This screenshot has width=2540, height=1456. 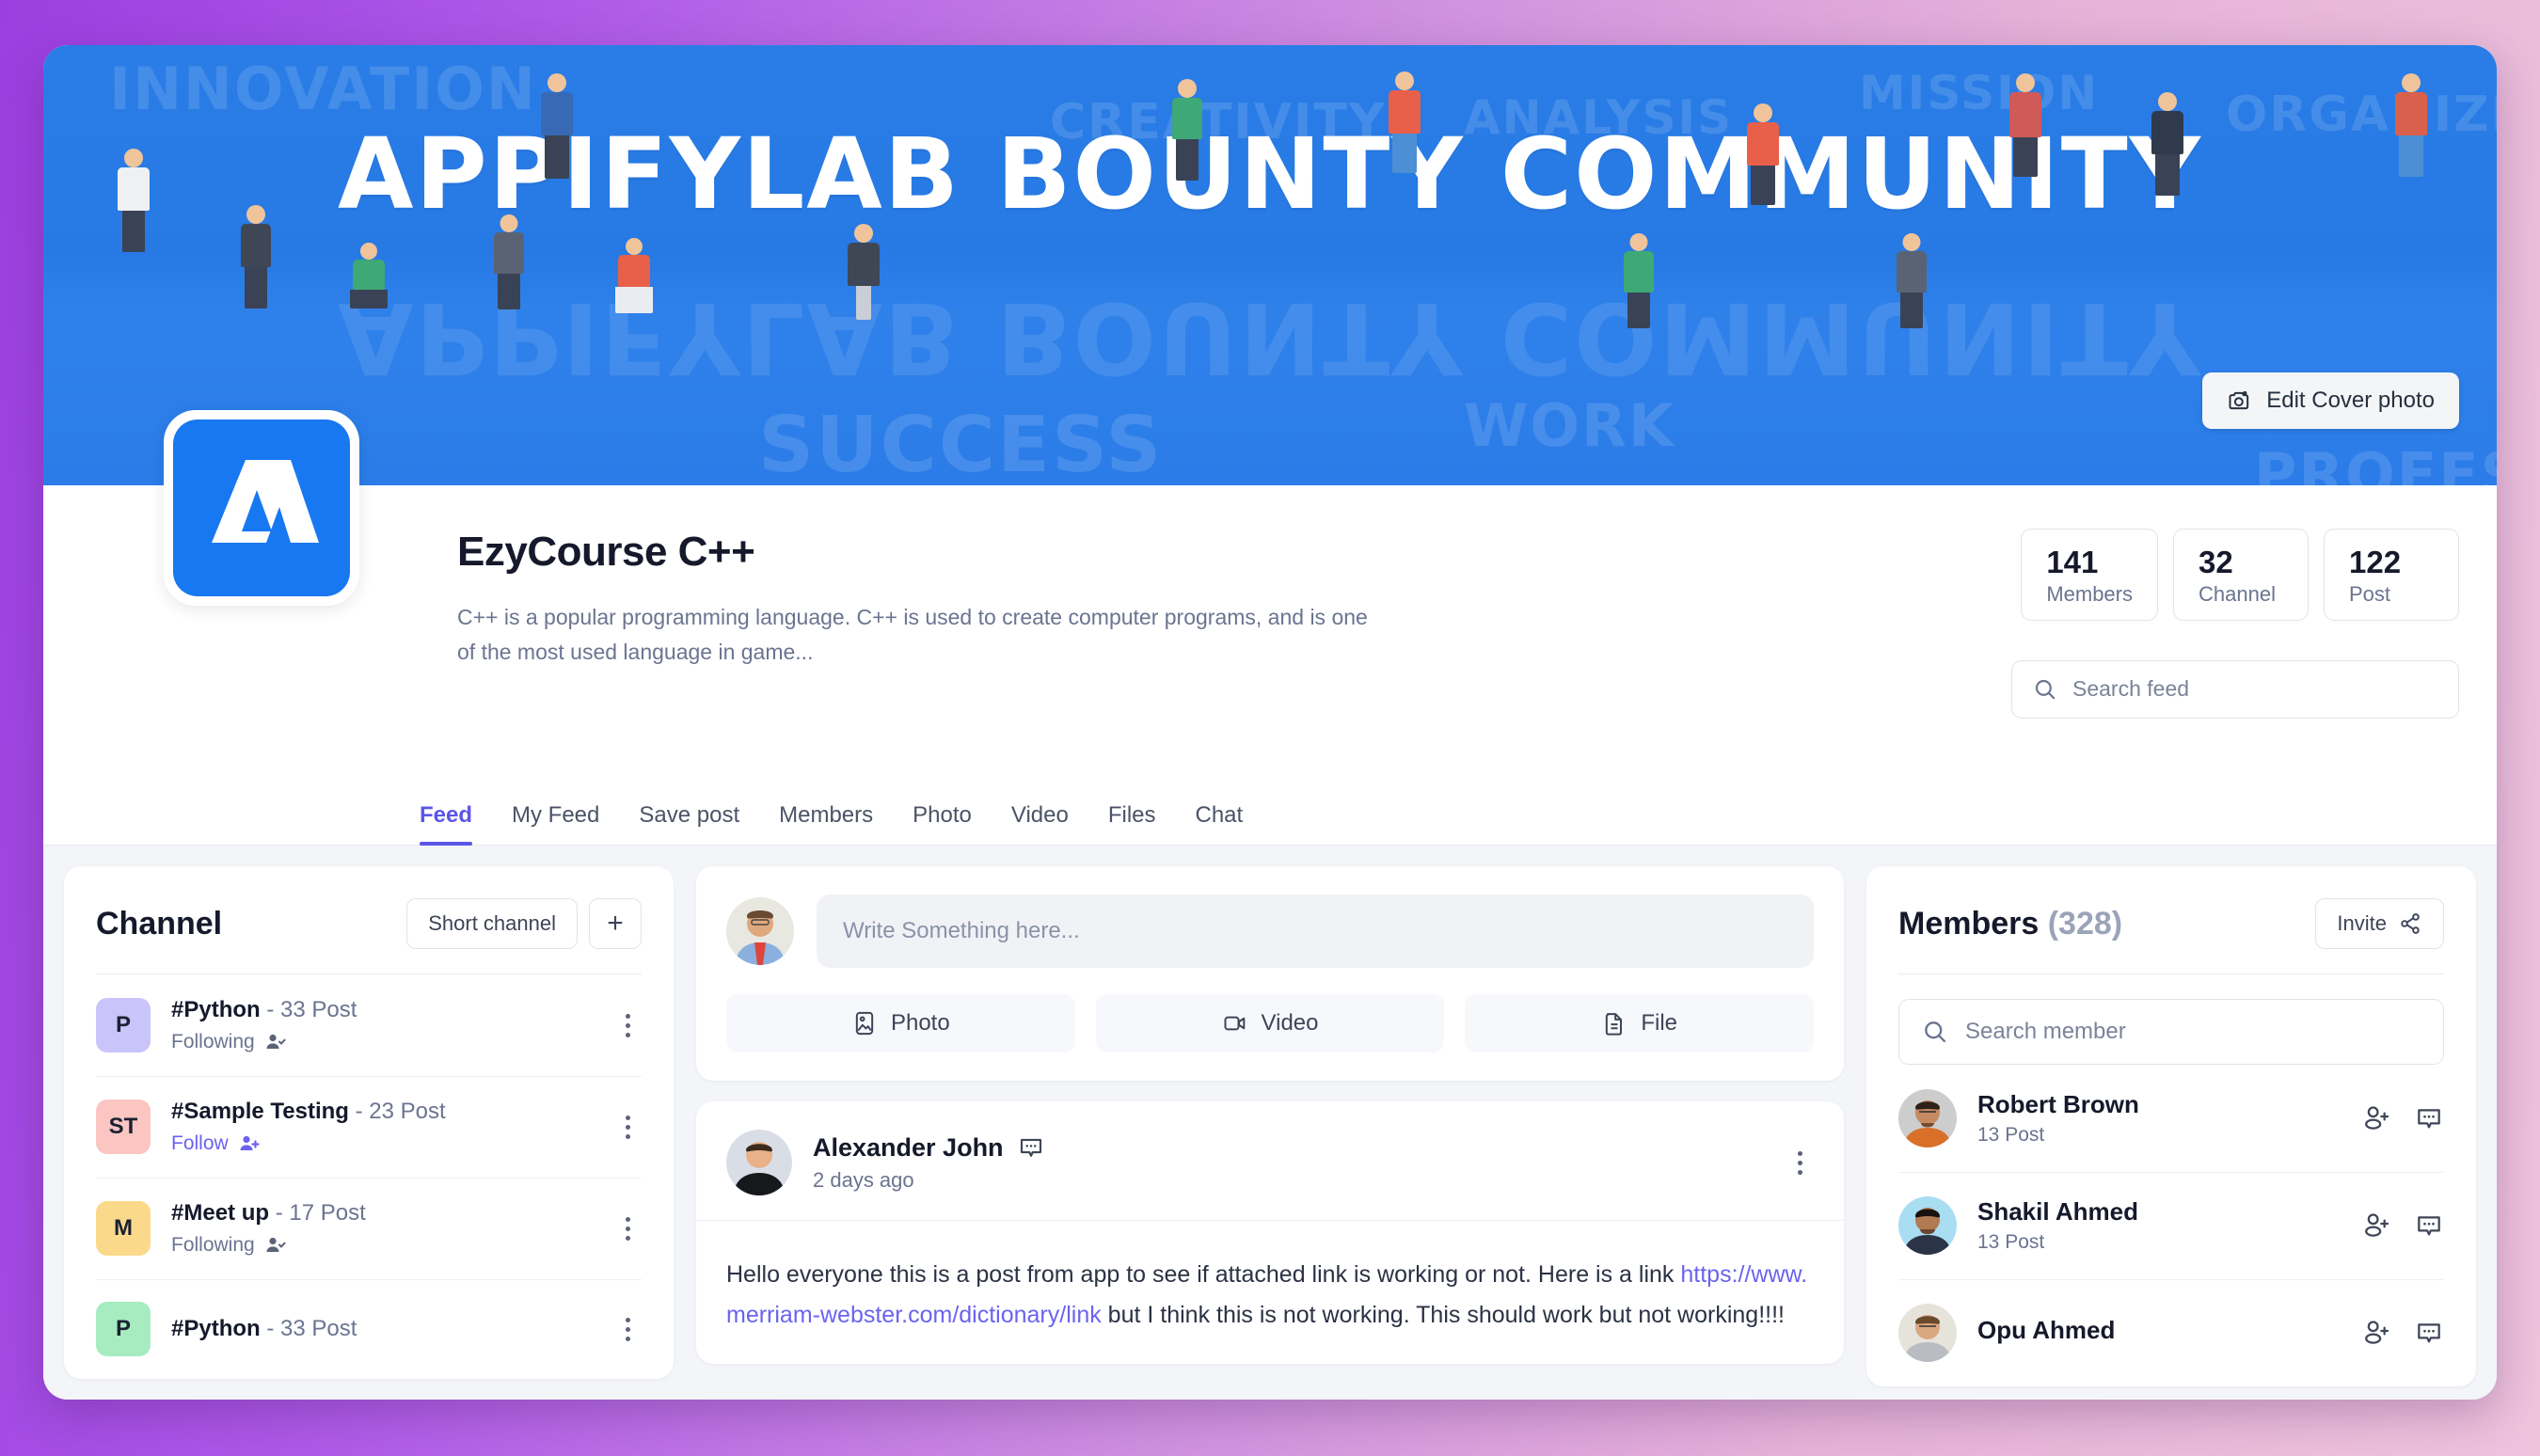 What do you see at coordinates (2089, 593) in the screenshot?
I see `stat-members-label: Members` at bounding box center [2089, 593].